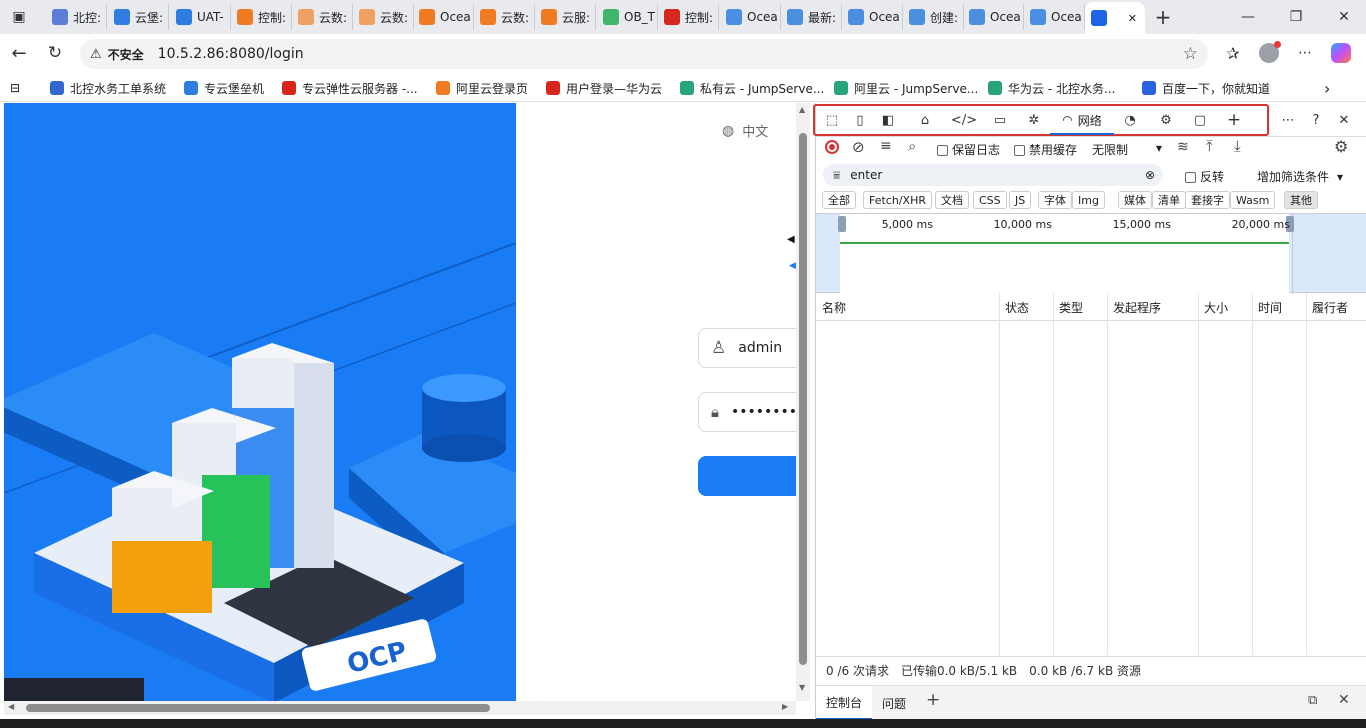  Describe the element at coordinates (1020, 200) in the screenshot. I see `resource-type-chip: JS` at that location.